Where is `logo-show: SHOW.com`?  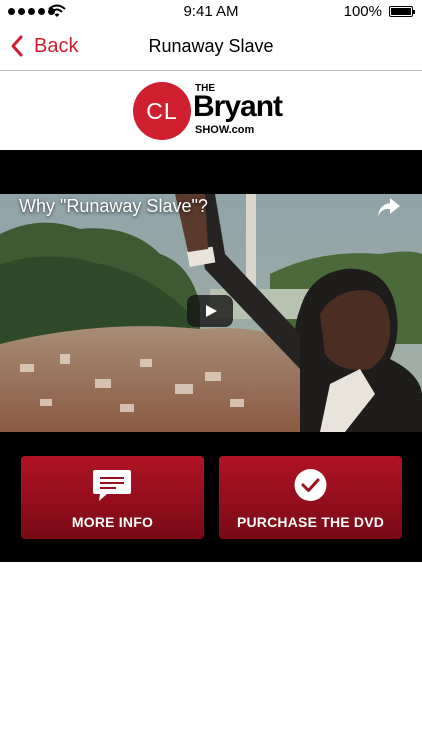
logo-show: SHOW.com is located at coordinates (225, 130).